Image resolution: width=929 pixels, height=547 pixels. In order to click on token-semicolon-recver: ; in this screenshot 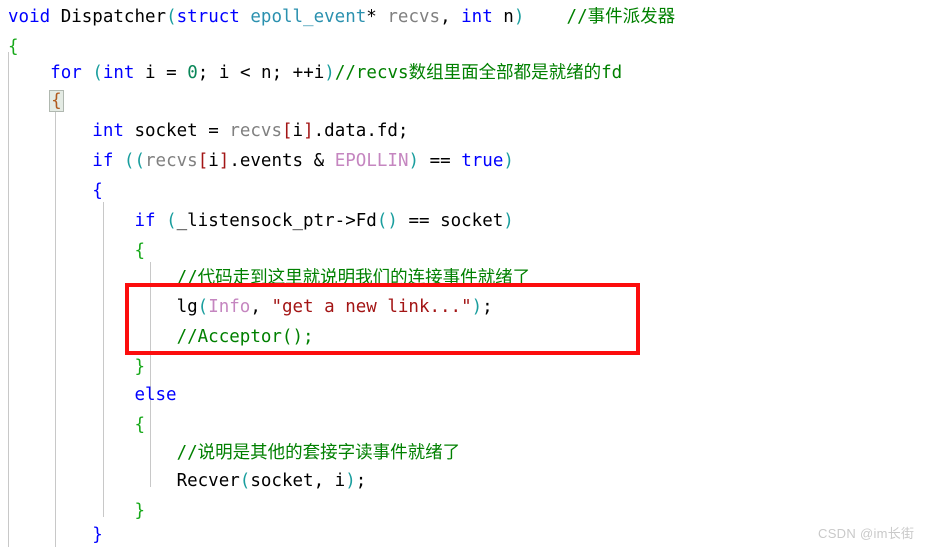, I will do `click(361, 481)`.